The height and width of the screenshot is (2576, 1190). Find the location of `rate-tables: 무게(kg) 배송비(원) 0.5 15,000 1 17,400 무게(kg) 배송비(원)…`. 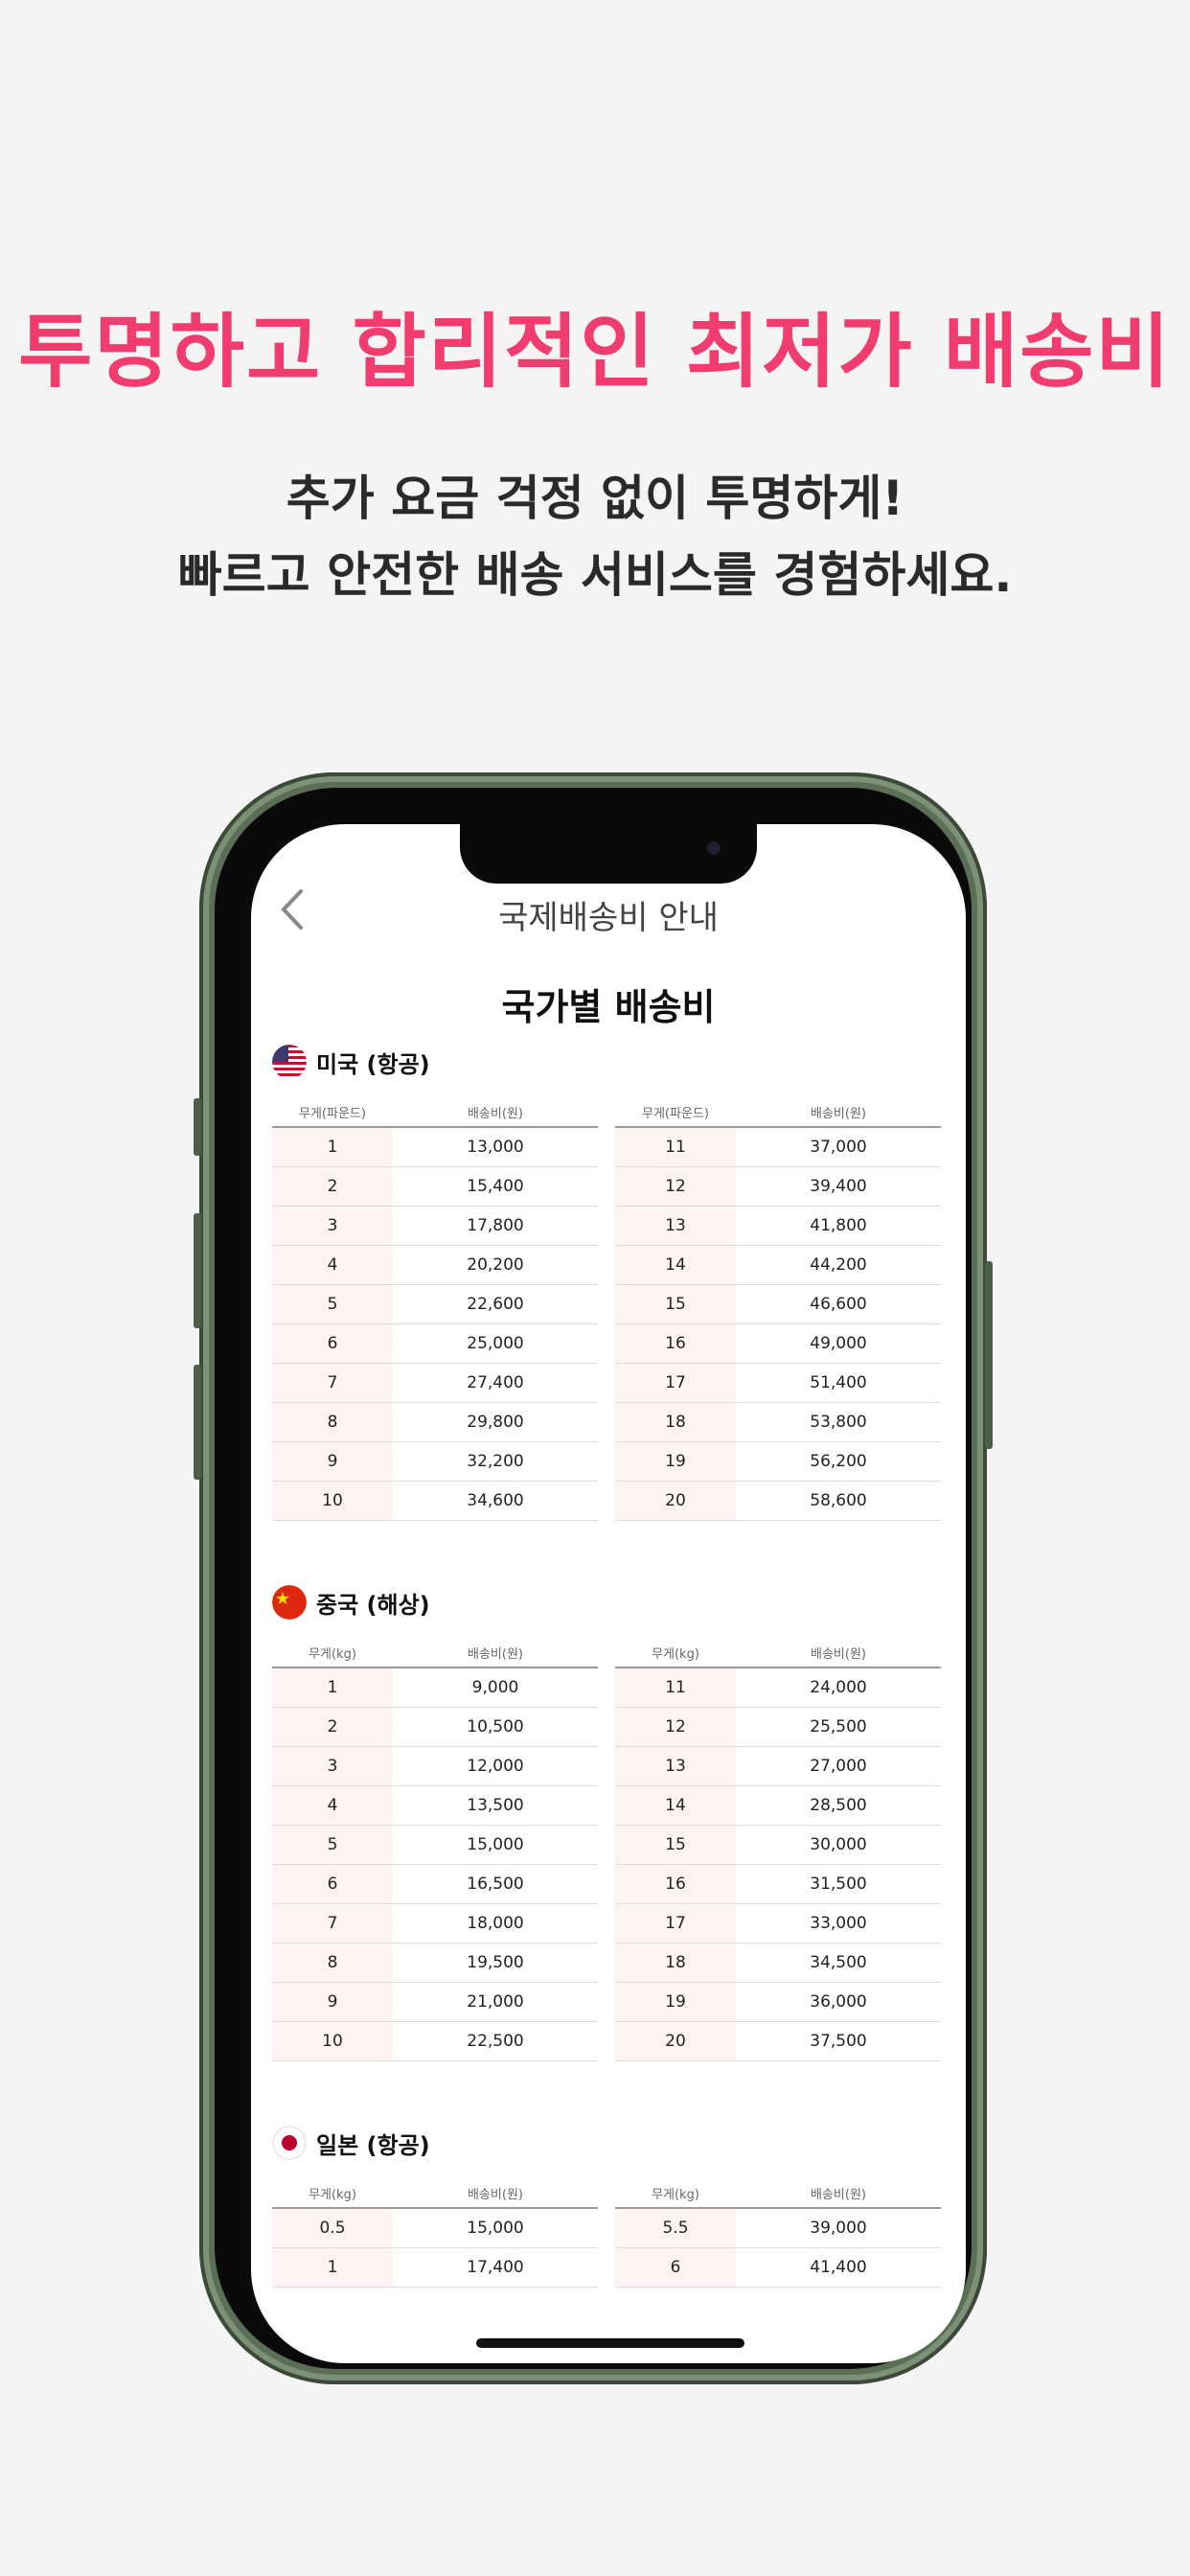

rate-tables: 무게(kg) 배송비(원) 0.5 15,000 1 17,400 무게(kg) 배송비(원)… is located at coordinates (608, 2271).